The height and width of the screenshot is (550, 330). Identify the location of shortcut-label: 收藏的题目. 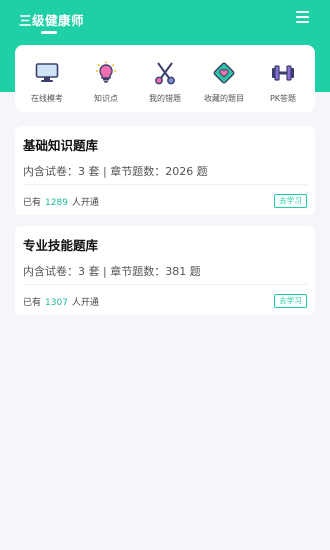
(224, 98).